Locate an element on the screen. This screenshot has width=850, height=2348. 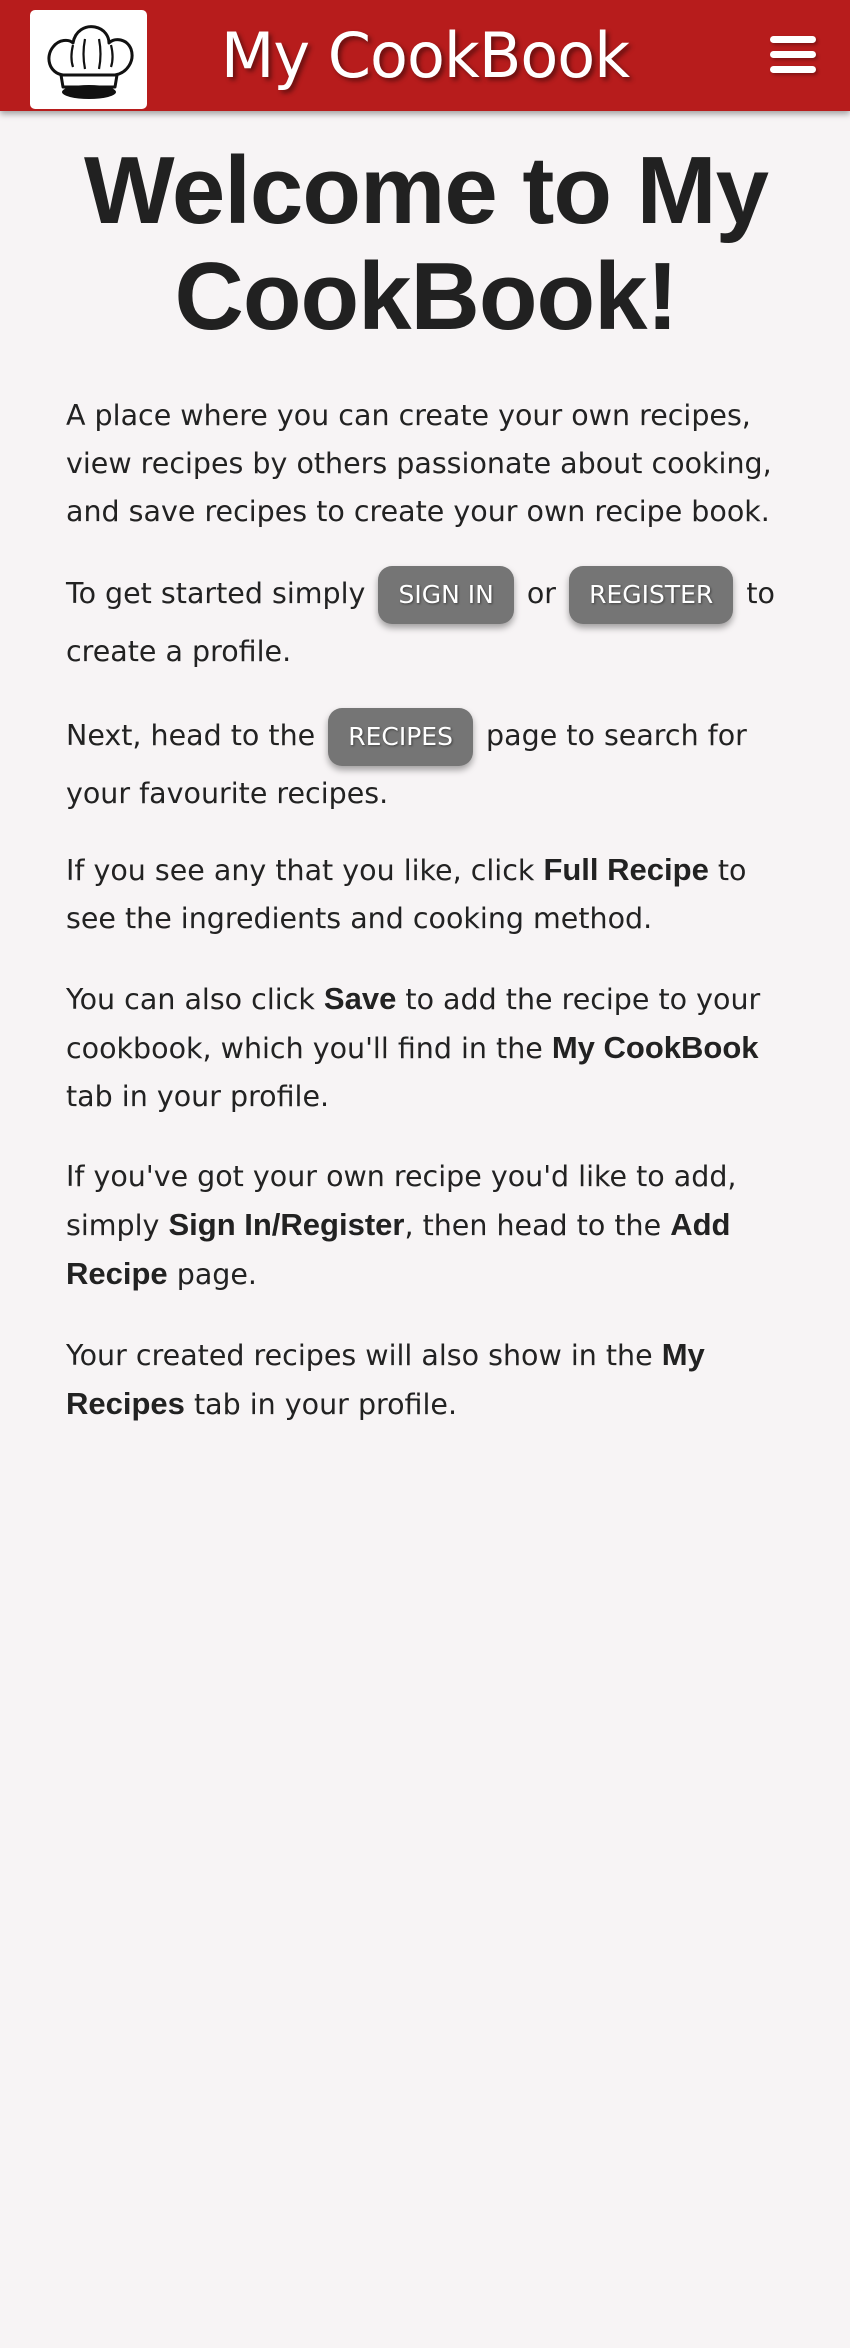
own-recipe-middle: , then head to the is located at coordinates (533, 1225).